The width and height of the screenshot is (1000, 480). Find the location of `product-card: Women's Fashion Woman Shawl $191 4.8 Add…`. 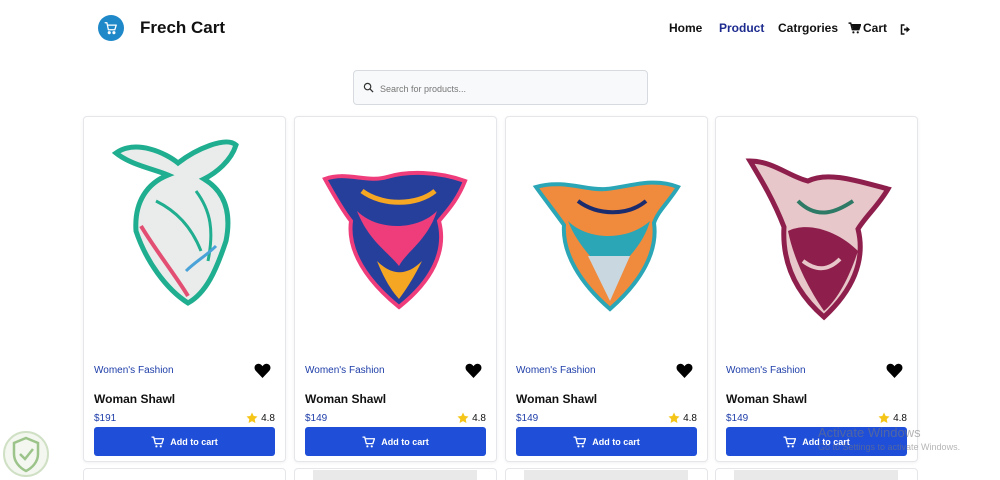

product-card: Women's Fashion Woman Shawl $191 4.8 Add… is located at coordinates (184, 289).